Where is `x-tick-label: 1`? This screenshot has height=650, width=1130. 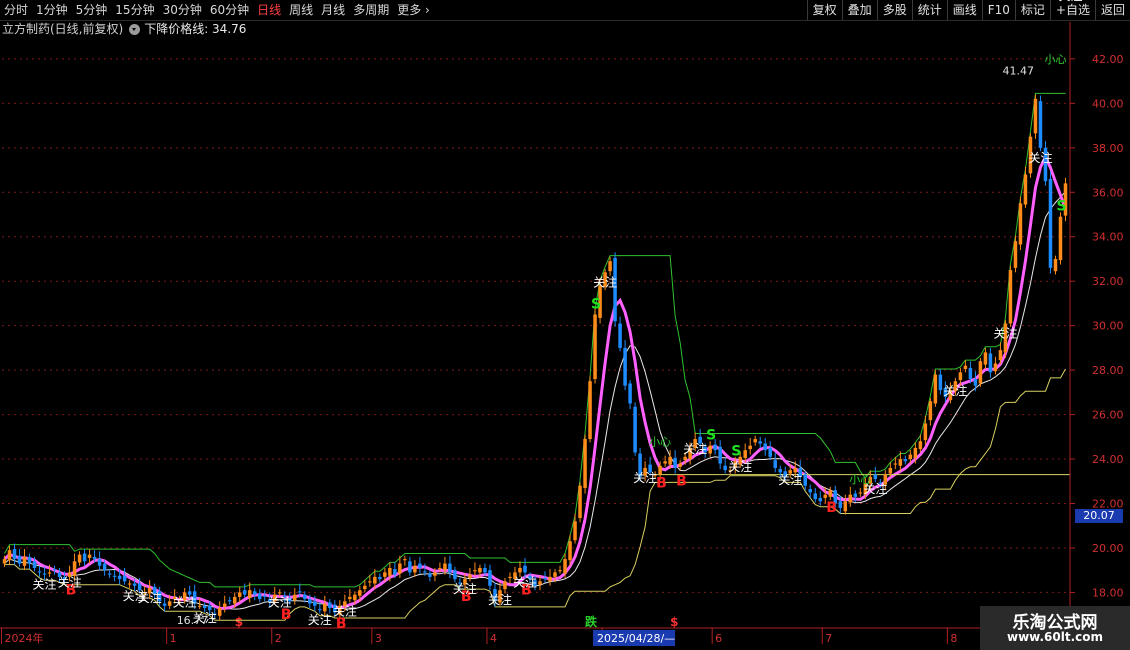
x-tick-label: 1 is located at coordinates (173, 638).